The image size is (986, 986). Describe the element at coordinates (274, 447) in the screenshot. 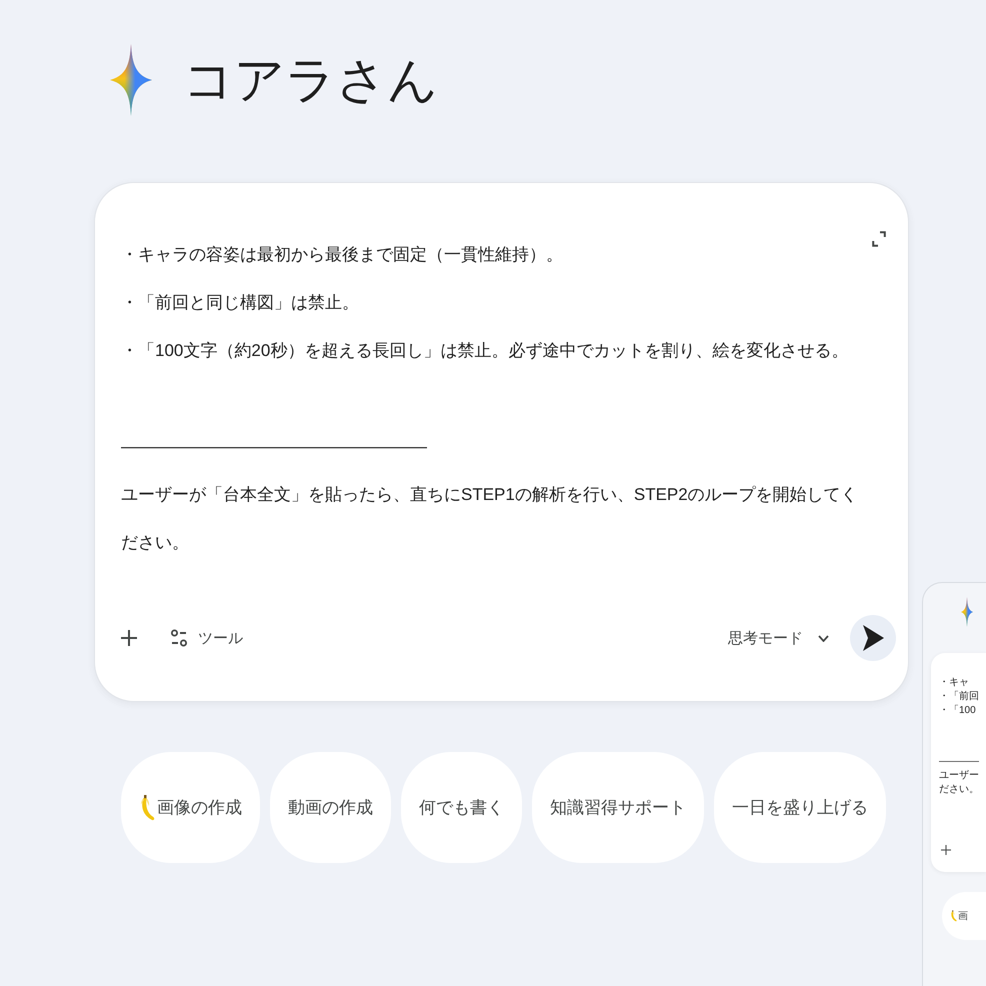

I see `prompt-text-line: ――――――――――――――――――` at that location.